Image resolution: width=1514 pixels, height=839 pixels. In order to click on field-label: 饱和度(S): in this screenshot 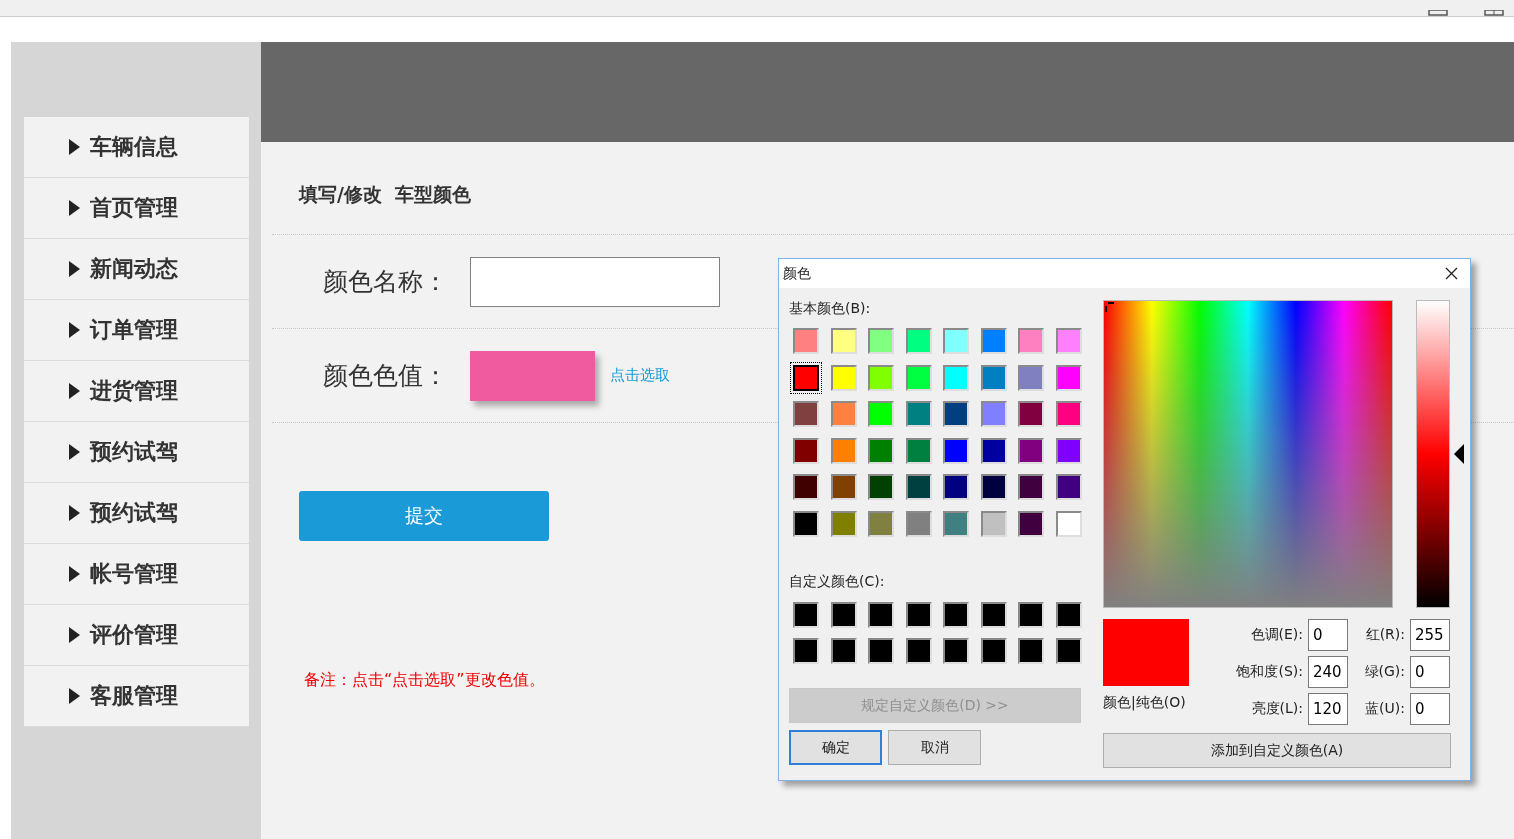, I will do `click(1269, 672)`.